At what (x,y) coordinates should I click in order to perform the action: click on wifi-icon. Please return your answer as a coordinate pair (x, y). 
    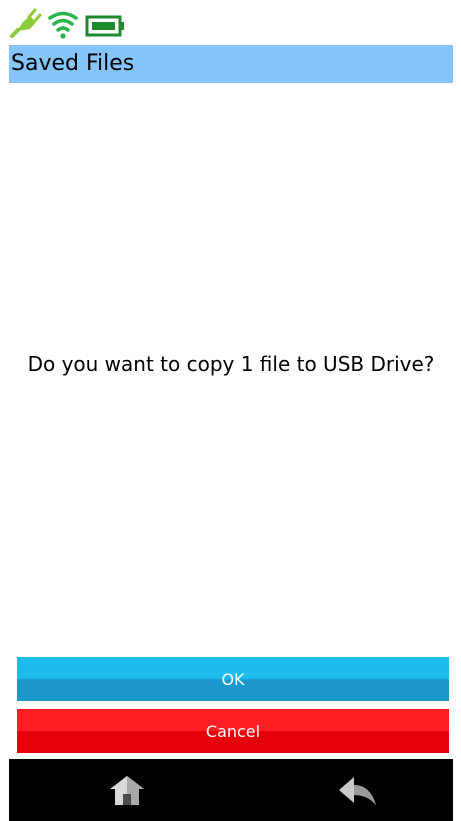
    Looking at the image, I should click on (63, 25).